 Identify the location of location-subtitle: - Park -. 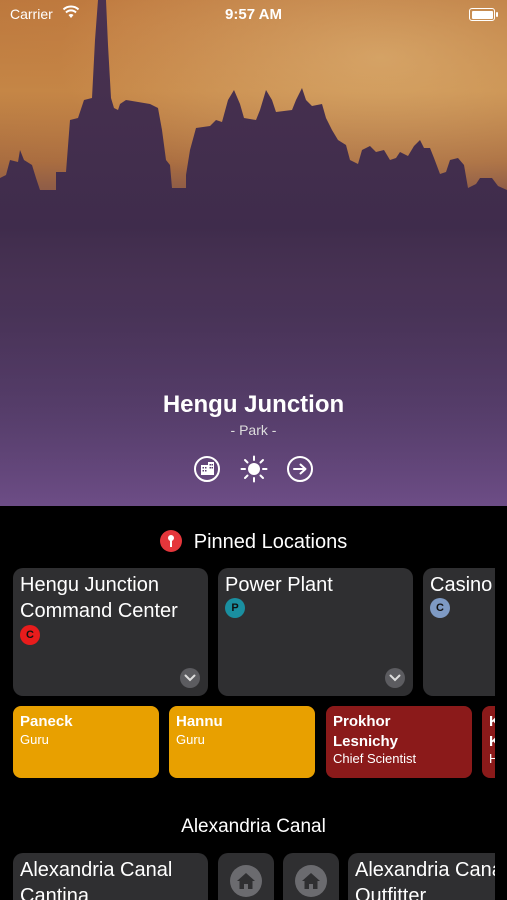
(253, 430).